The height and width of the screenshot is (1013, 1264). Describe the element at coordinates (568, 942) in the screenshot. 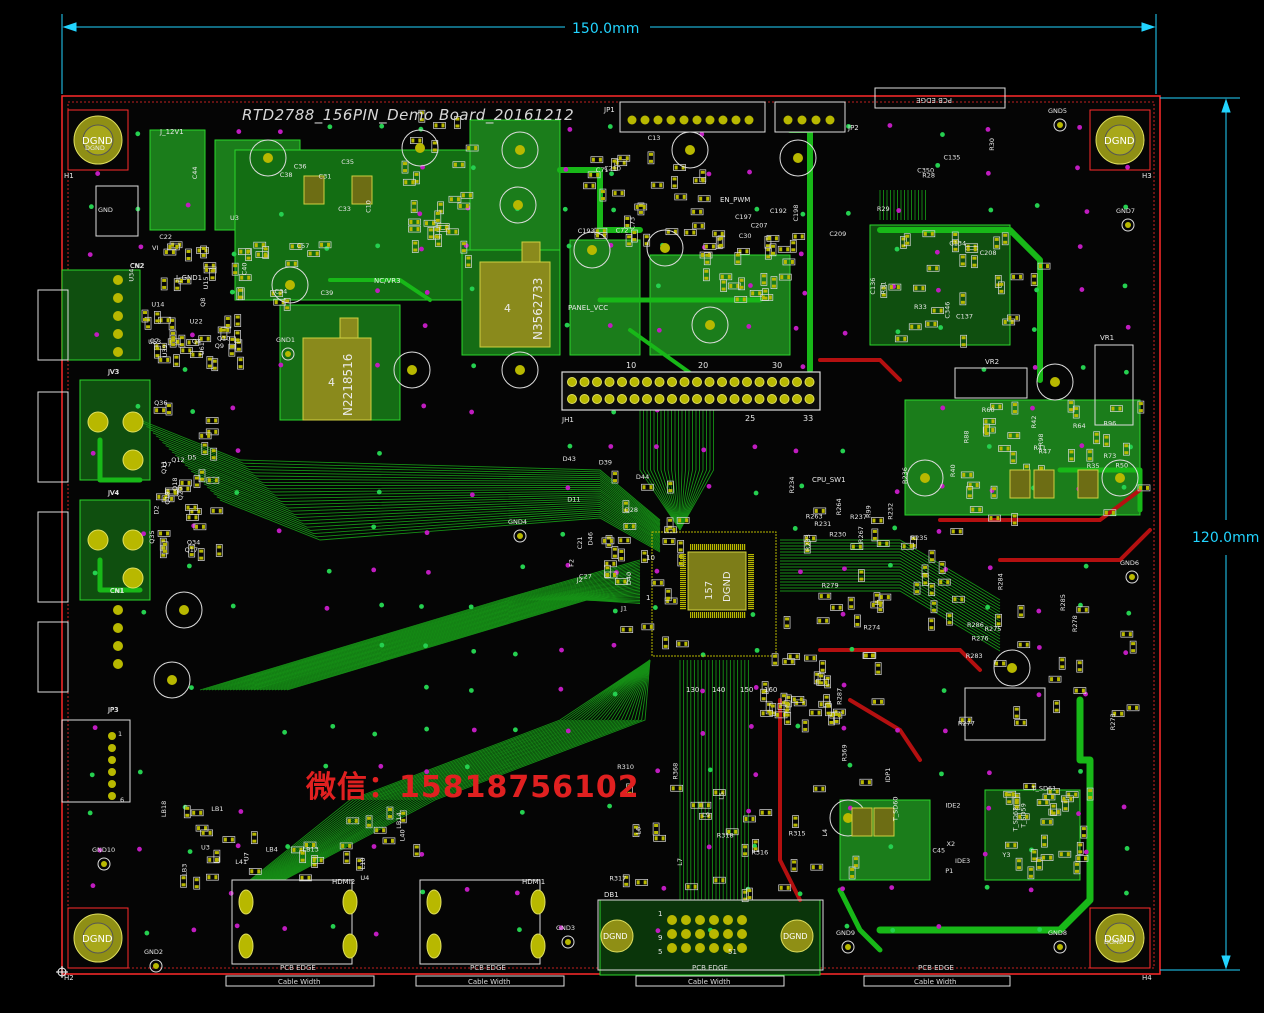

I see `gnd-test-pad` at that location.